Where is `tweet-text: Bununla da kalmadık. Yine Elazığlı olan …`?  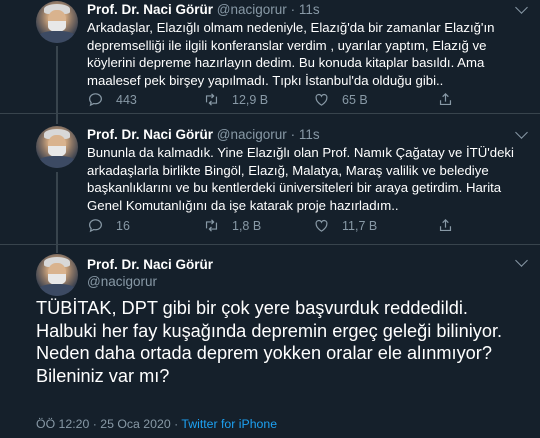 tweet-text: Bununla da kalmadık. Yine Elazığlı olan … is located at coordinates (300, 179).